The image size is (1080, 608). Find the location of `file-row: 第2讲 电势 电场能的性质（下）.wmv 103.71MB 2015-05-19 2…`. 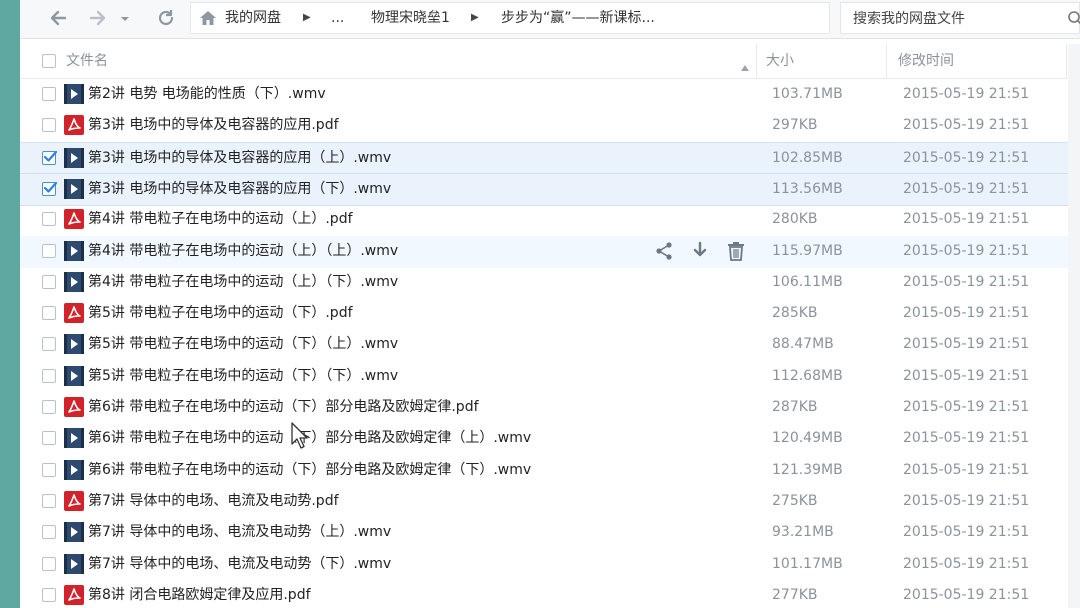

file-row: 第2讲 电势 电场能的性质（下）.wmv 103.71MB 2015-05-19 2… is located at coordinates (550, 95).